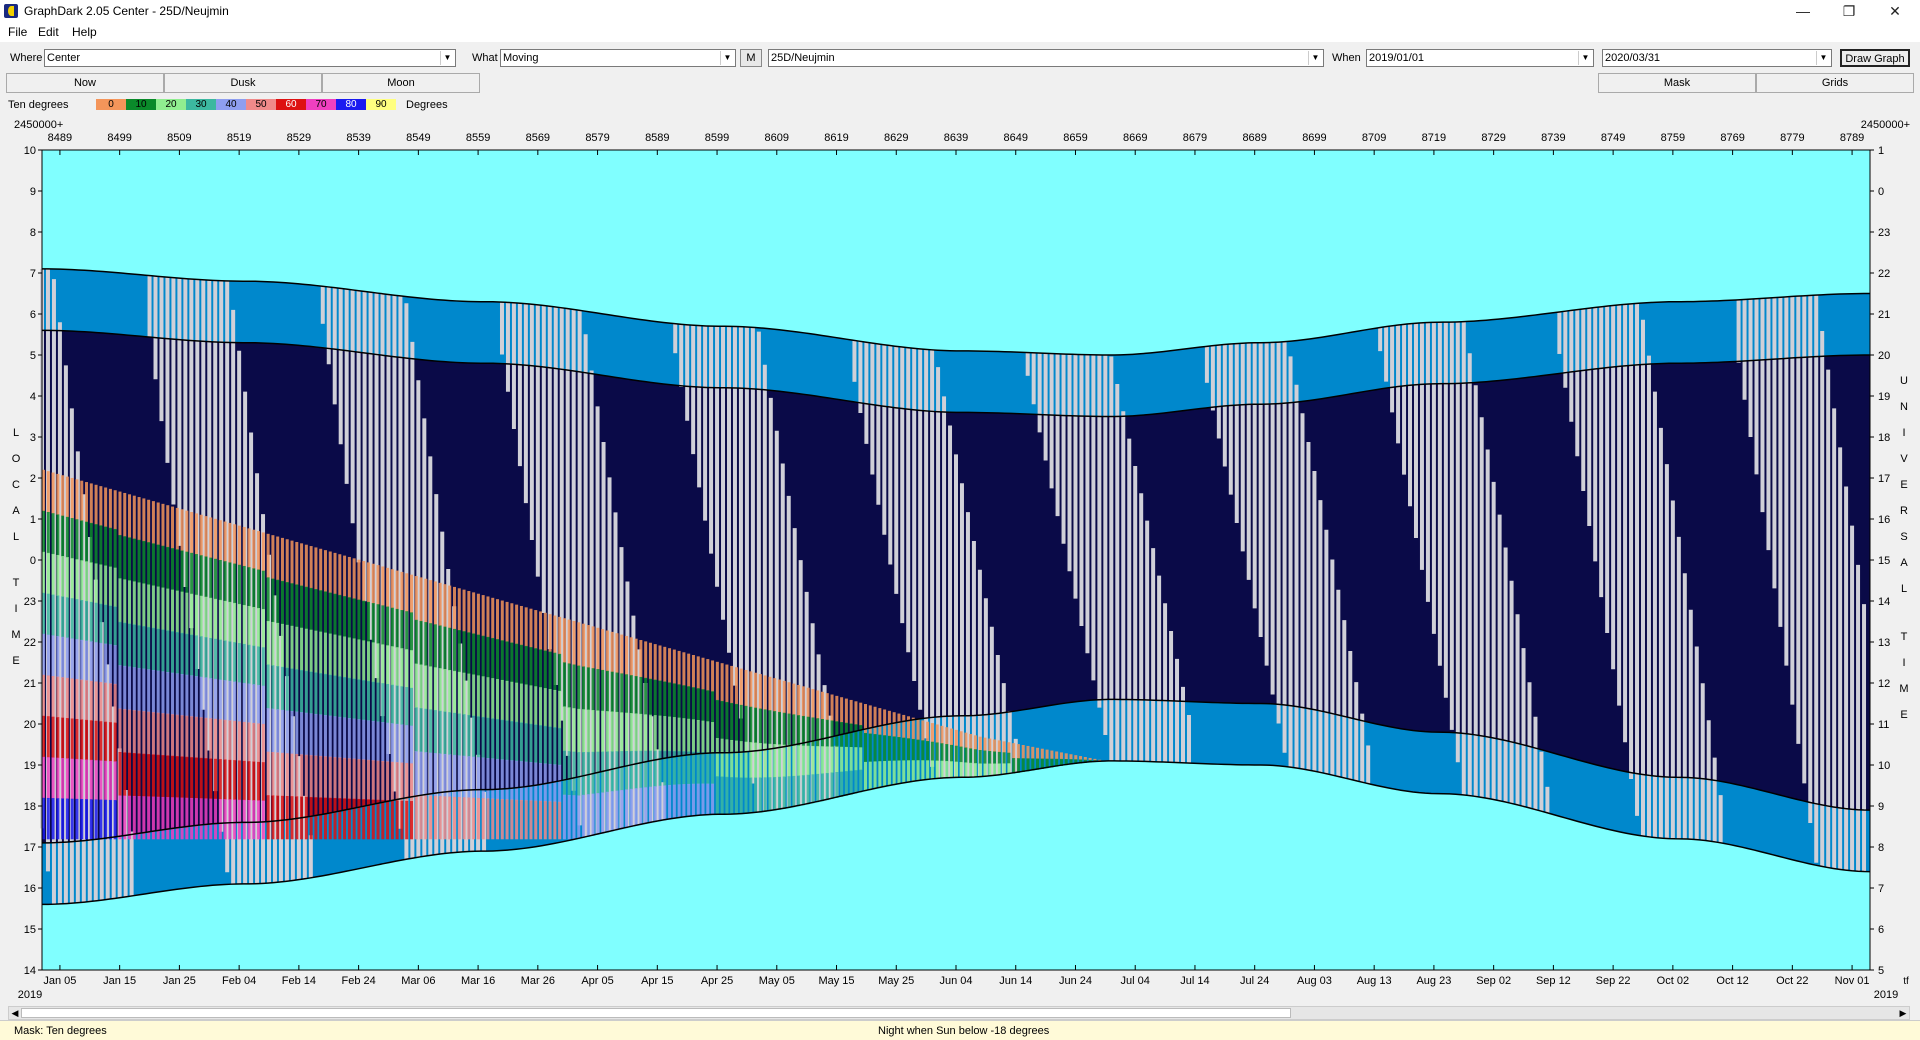 This screenshot has width=1920, height=1040. Describe the element at coordinates (618, 58) in the screenshot. I see `what-select: Moving ▼` at that location.